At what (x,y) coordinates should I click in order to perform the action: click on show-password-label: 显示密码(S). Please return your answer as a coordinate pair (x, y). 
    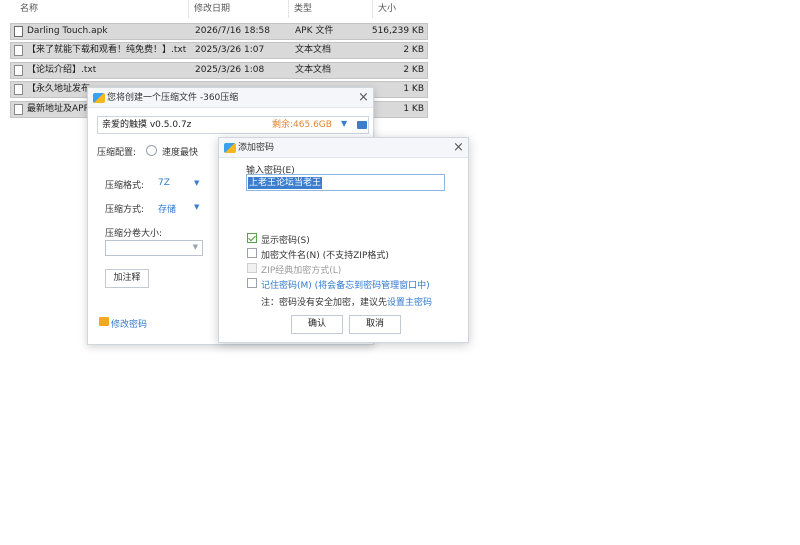
    Looking at the image, I should click on (285, 241).